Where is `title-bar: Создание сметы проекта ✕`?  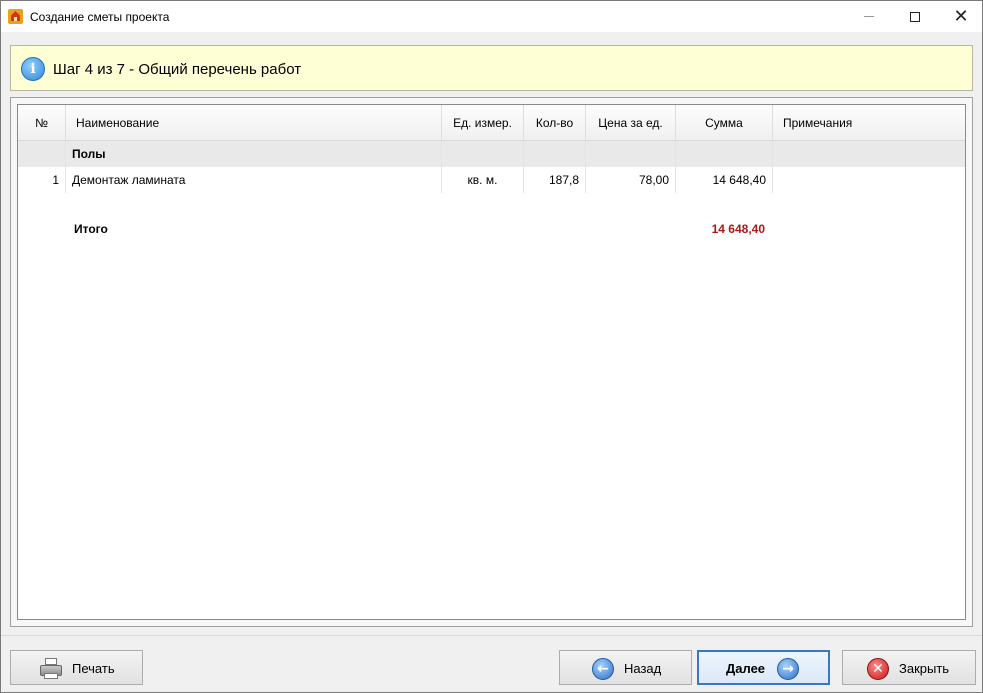 title-bar: Создание сметы проекта ✕ is located at coordinates (491, 16).